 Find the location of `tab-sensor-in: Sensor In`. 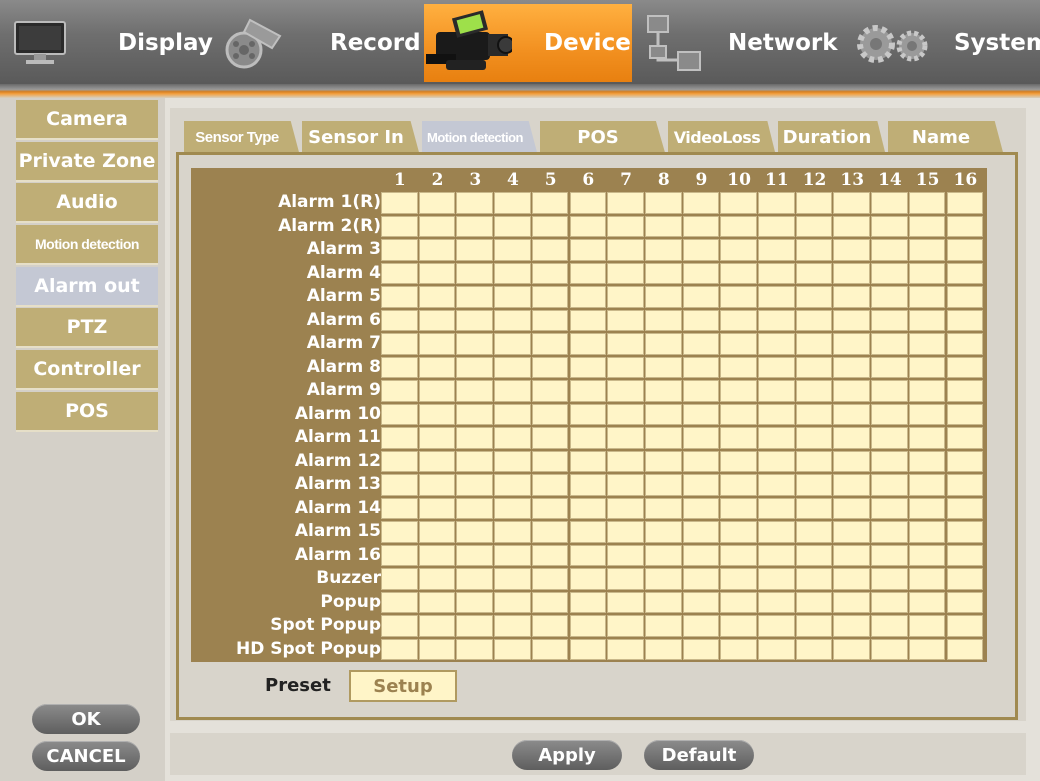

tab-sensor-in: Sensor In is located at coordinates (361, 138).